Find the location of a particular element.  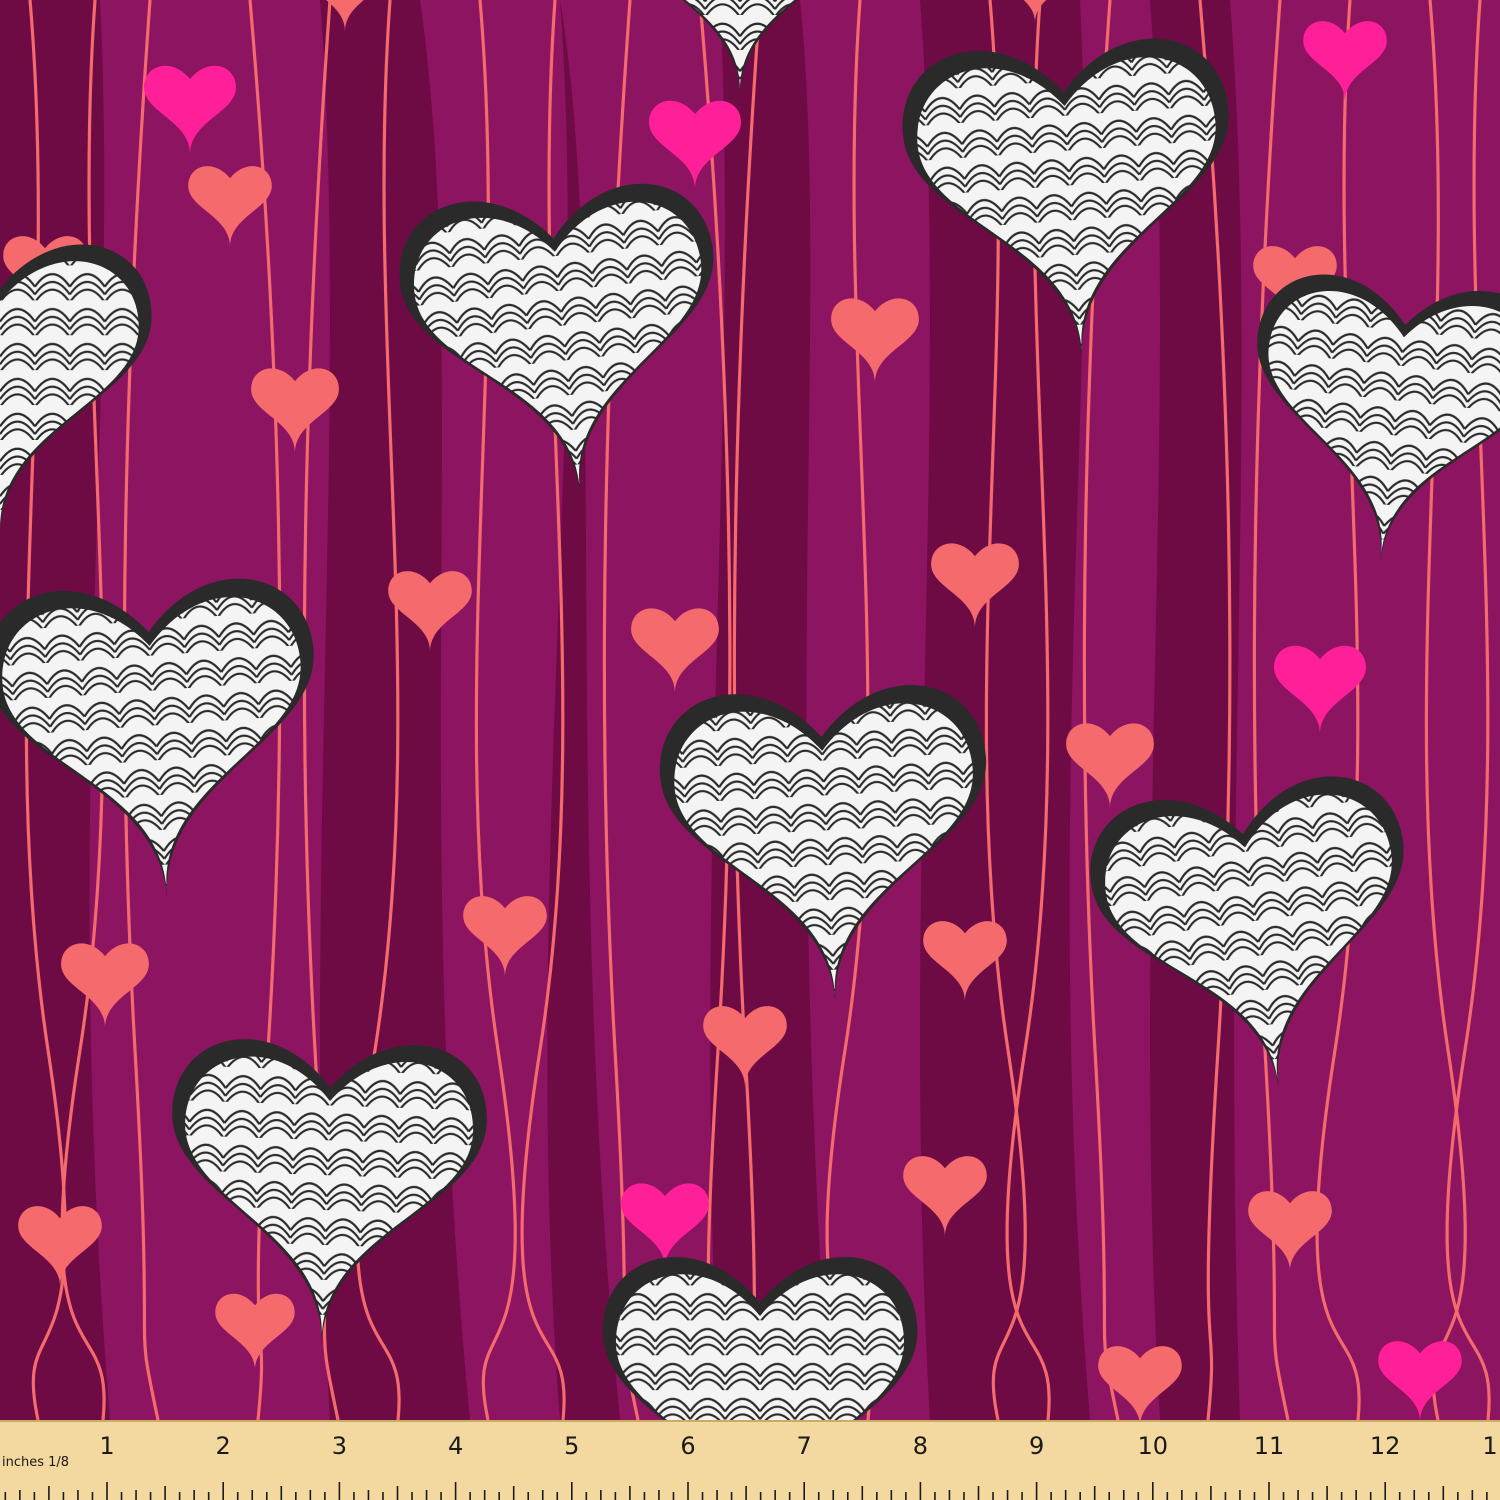

ruler-label: 10 is located at coordinates (1153, 1446).